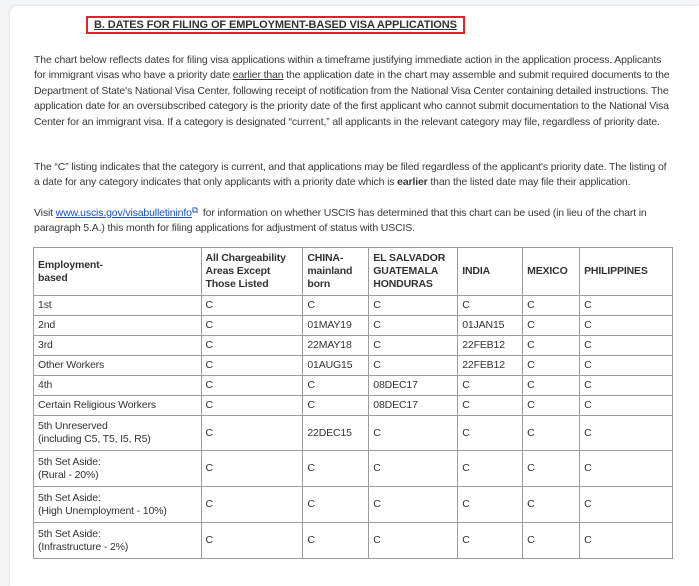  Describe the element at coordinates (490, 271) in the screenshot. I see `column-header: INDIA` at that location.